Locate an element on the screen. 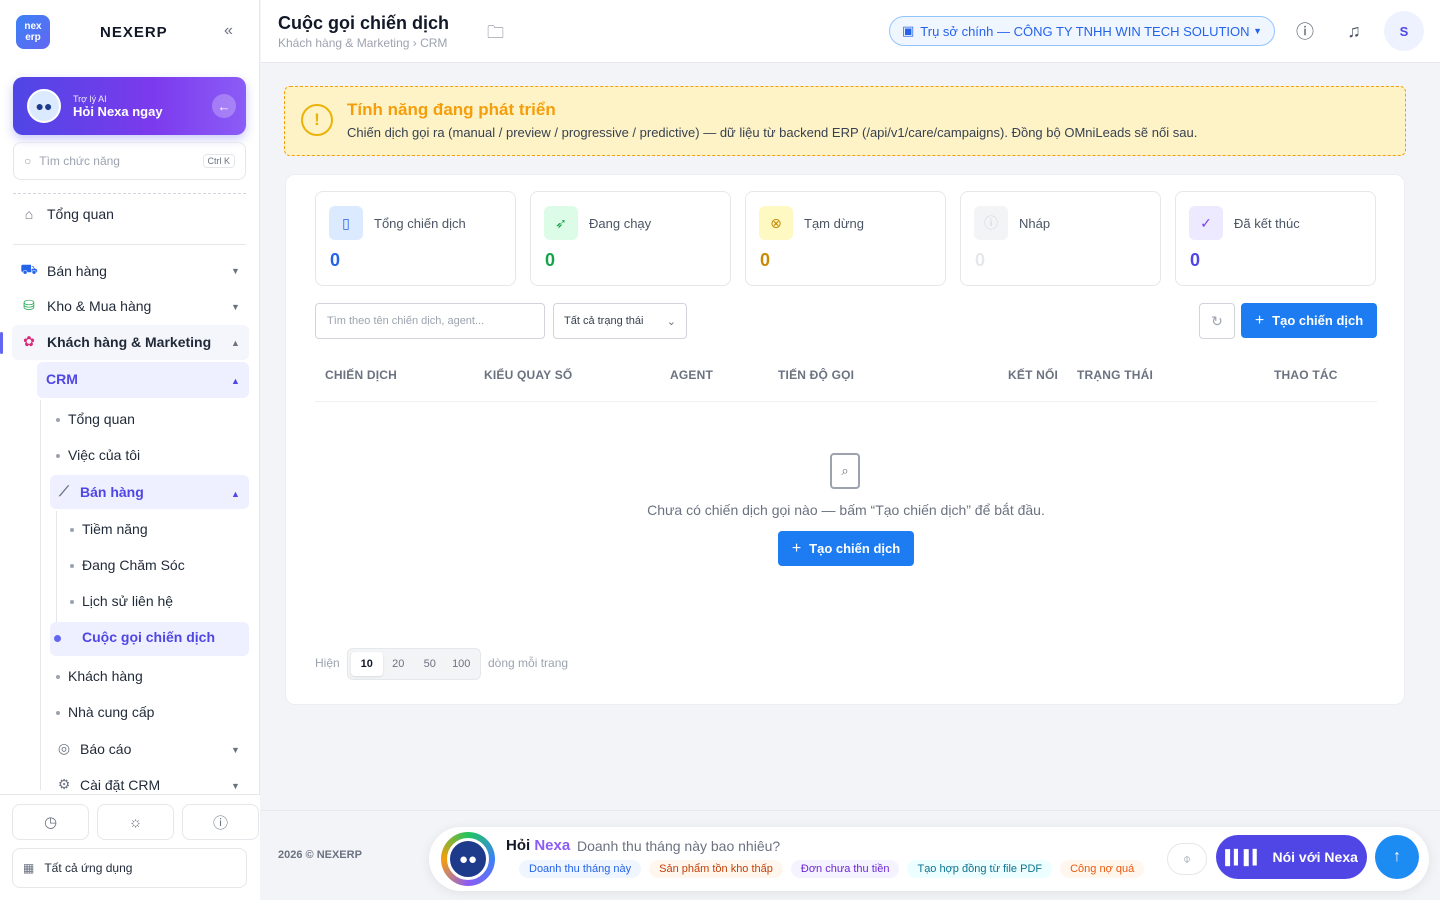  column-header-connection: Kết nối is located at coordinates (1033, 375).